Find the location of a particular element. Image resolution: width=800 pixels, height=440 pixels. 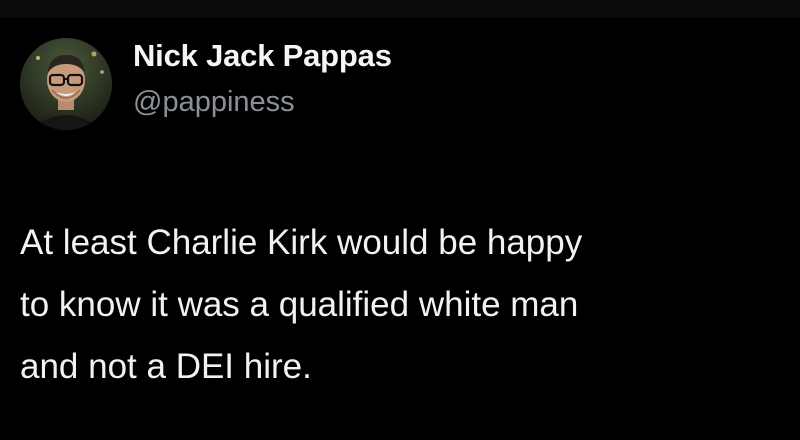

author-handle: @pappiness is located at coordinates (214, 102).